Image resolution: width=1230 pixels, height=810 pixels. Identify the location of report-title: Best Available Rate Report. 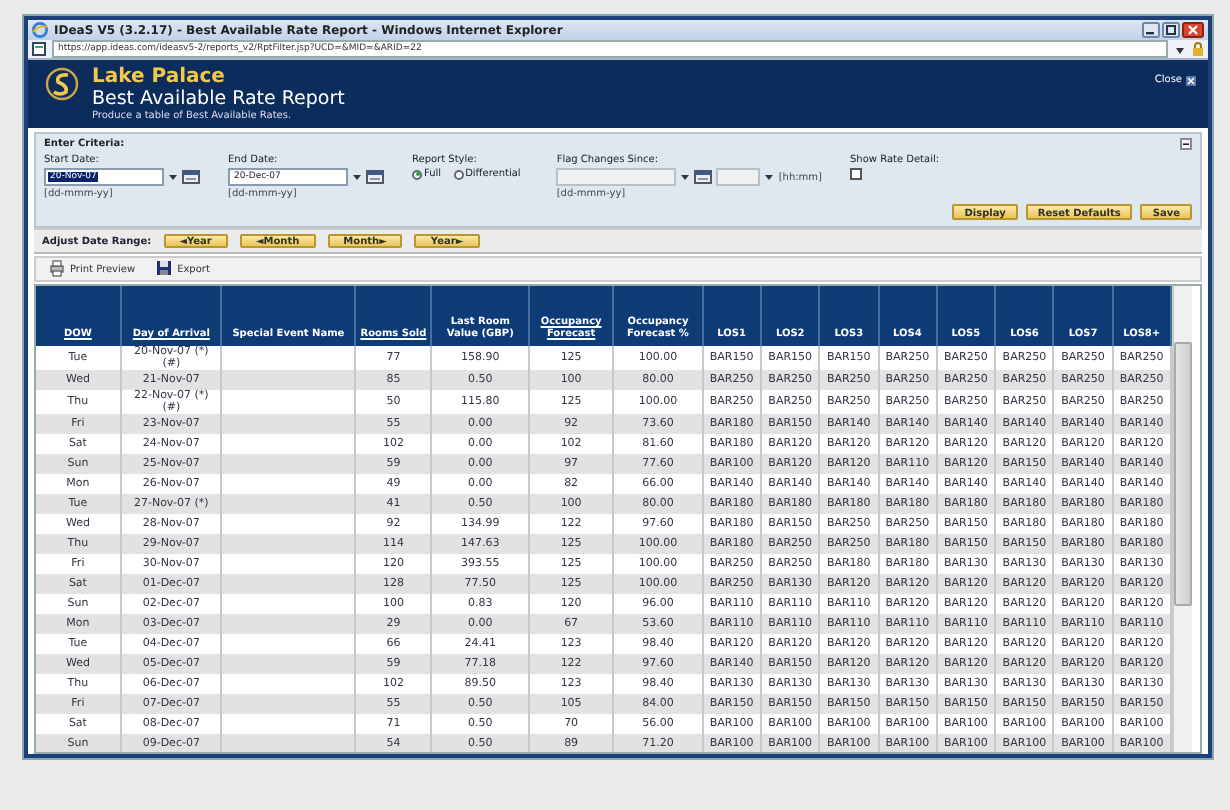
(219, 99).